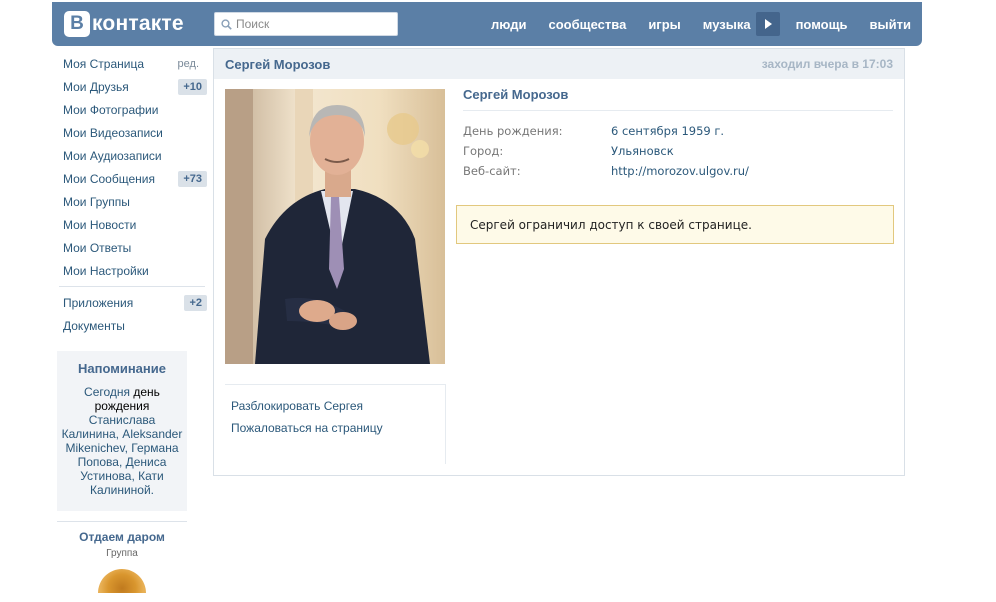 This screenshot has height=602, width=996. Describe the element at coordinates (311, 24) in the screenshot. I see `search-input` at that location.